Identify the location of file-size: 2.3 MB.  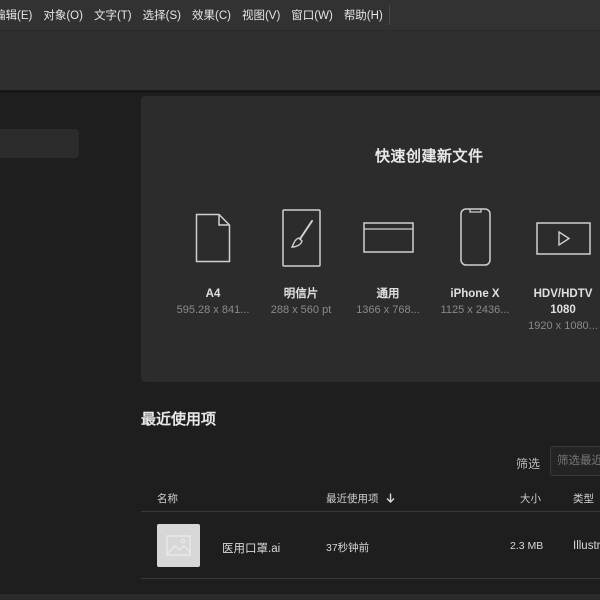
(527, 546).